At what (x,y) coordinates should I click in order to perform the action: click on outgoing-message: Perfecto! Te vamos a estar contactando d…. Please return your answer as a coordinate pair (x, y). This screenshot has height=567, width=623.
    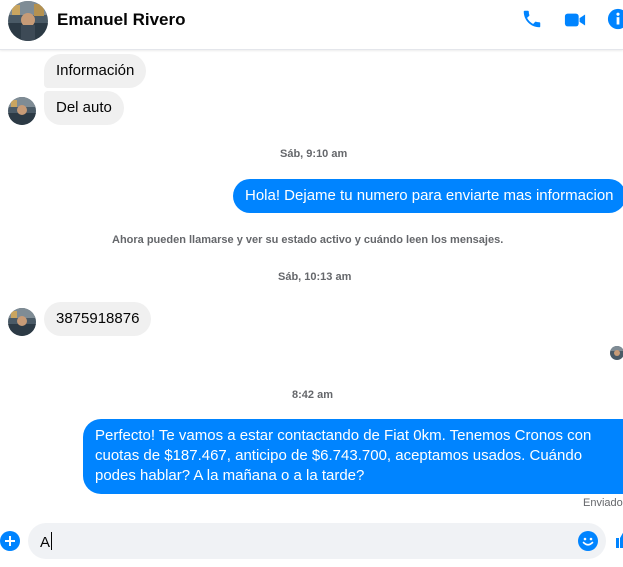
    Looking at the image, I should click on (353, 456).